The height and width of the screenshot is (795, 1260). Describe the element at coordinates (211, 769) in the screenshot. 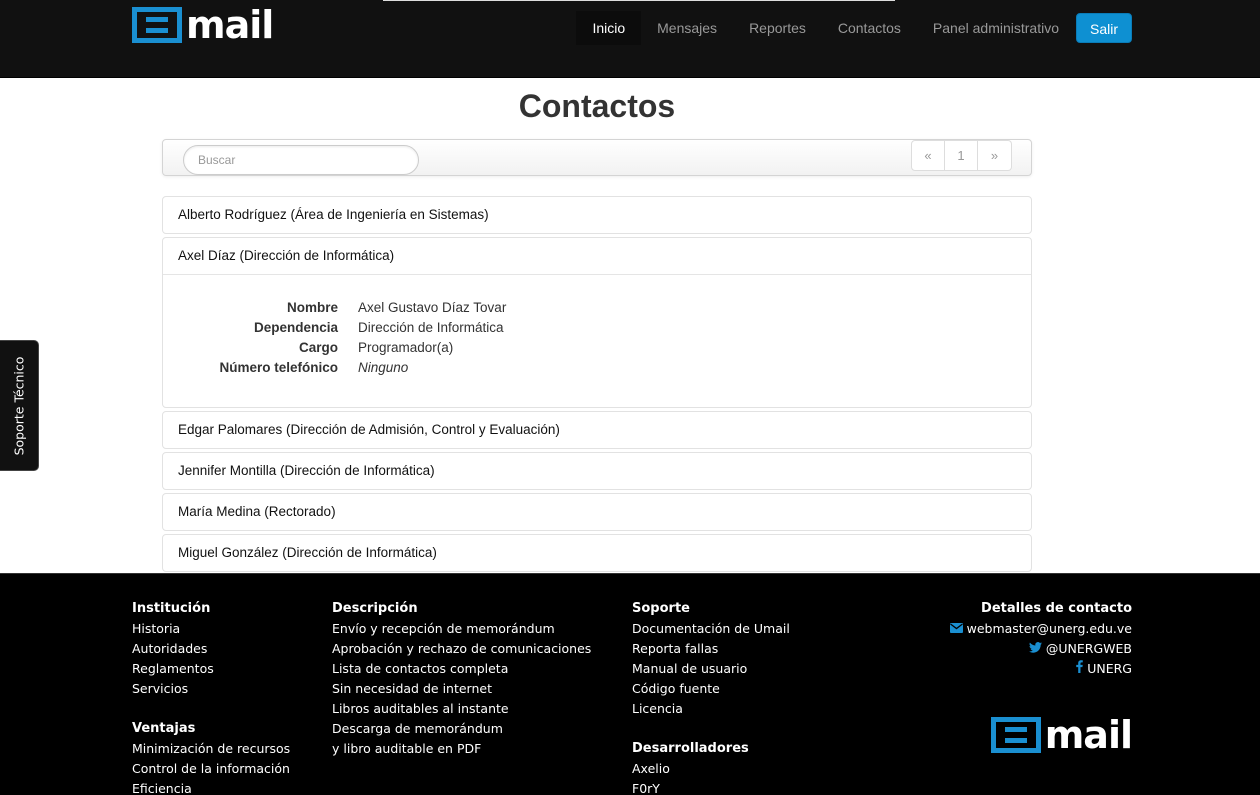

I see `footer-link-control: Control de la información` at that location.